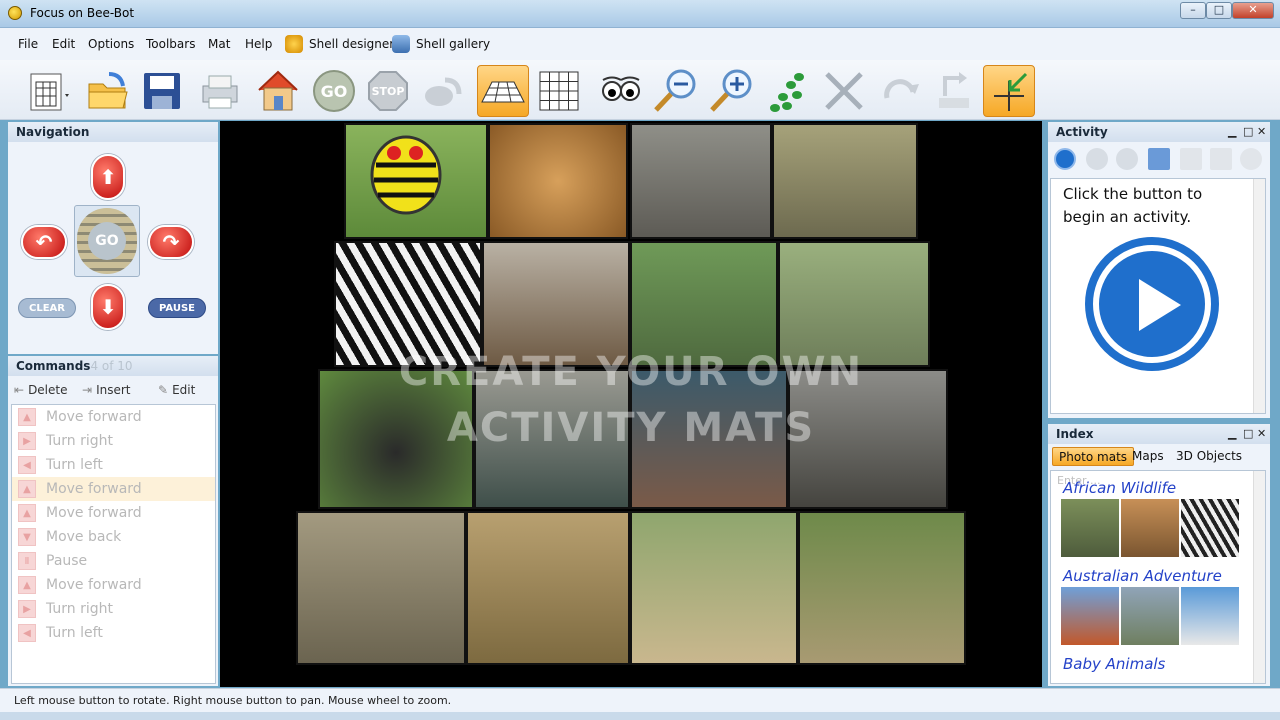  What do you see at coordinates (170, 44) in the screenshot?
I see `menu-toolbars: Toolbars` at bounding box center [170, 44].